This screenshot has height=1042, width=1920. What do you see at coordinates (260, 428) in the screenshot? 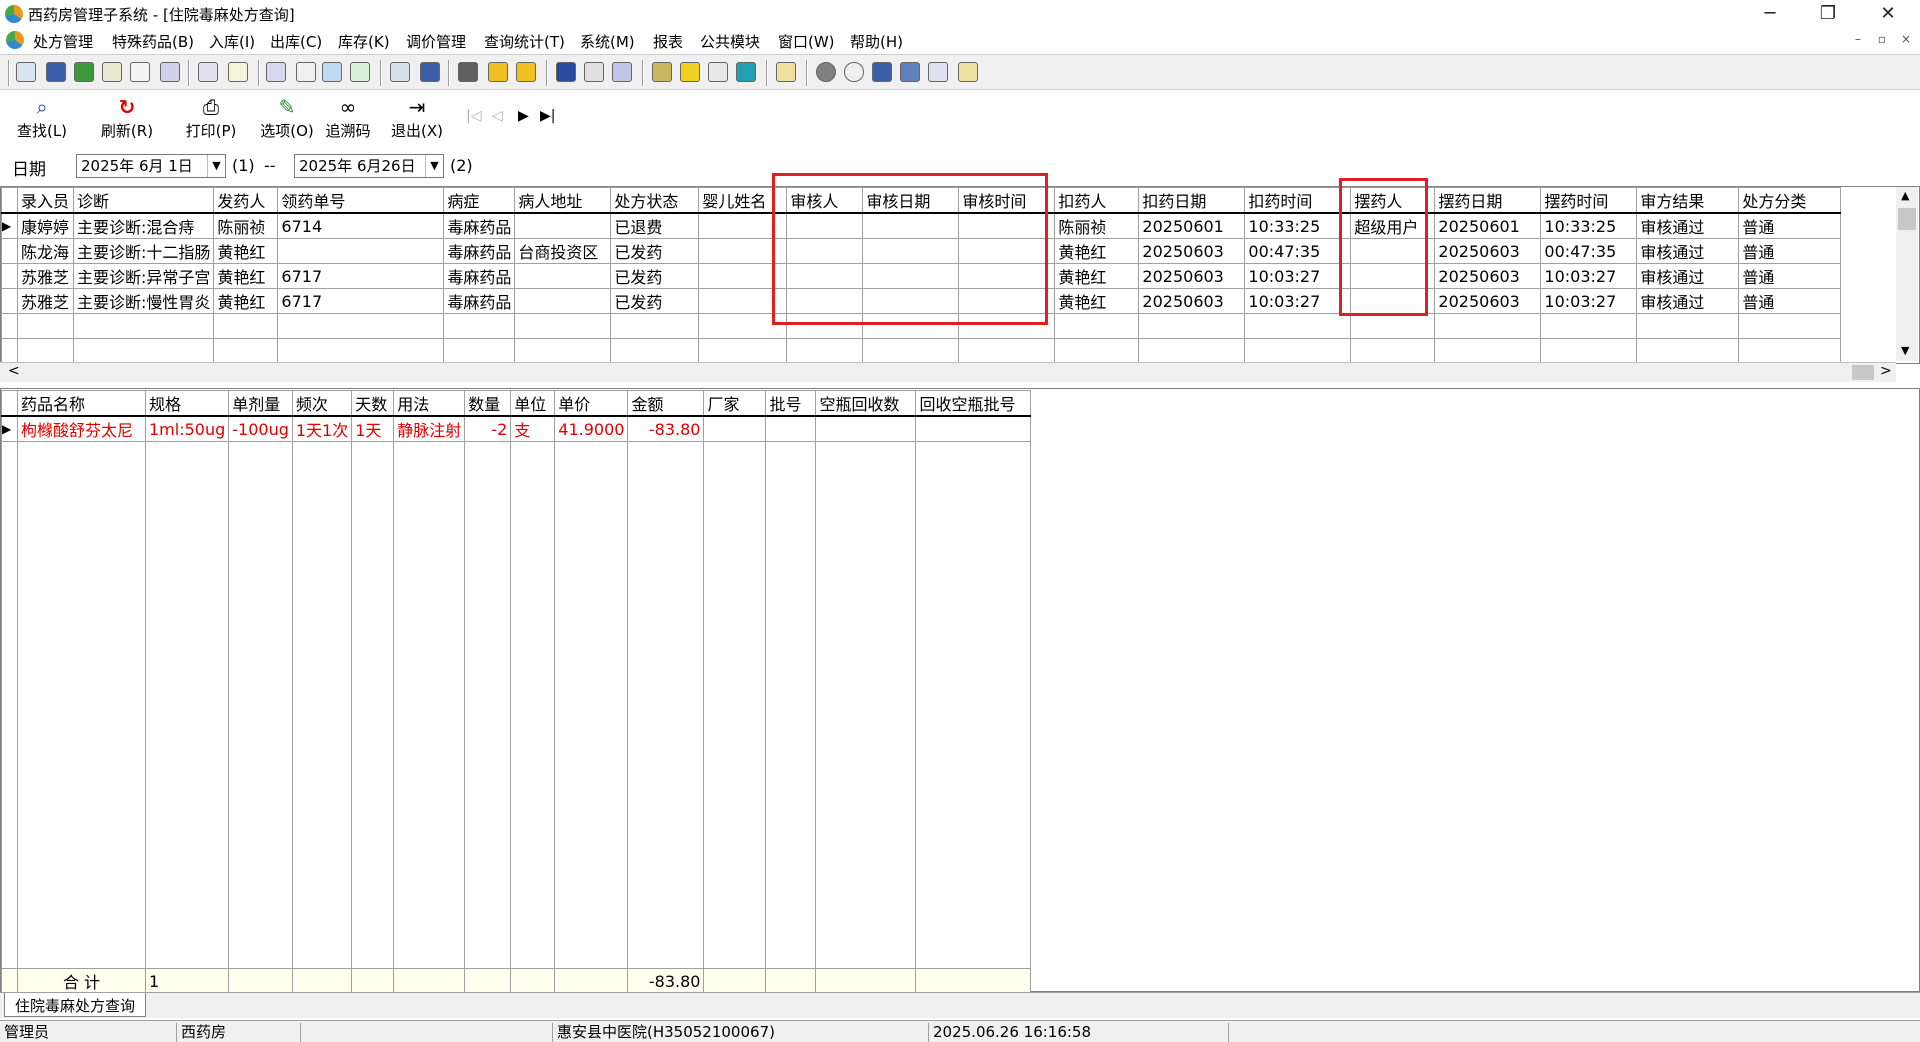
I see `cell-single-dose: -100ug` at bounding box center [260, 428].